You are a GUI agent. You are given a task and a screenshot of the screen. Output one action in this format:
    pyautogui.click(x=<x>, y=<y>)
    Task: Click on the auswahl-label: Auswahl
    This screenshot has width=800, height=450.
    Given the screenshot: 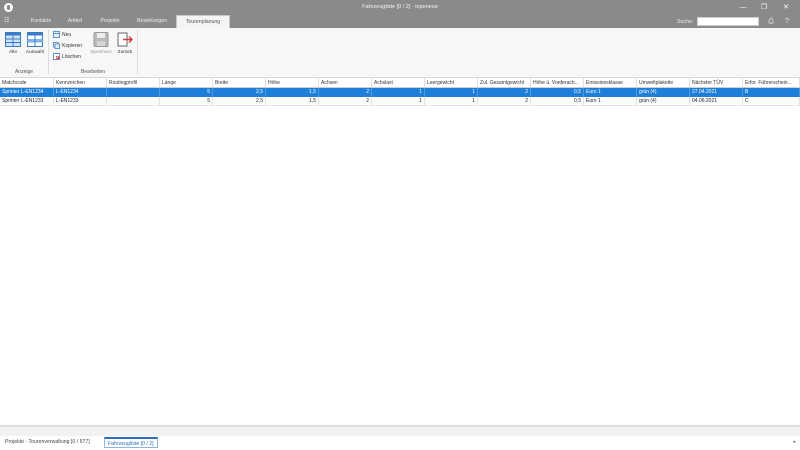 What is the action you would take?
    pyautogui.click(x=35, y=52)
    